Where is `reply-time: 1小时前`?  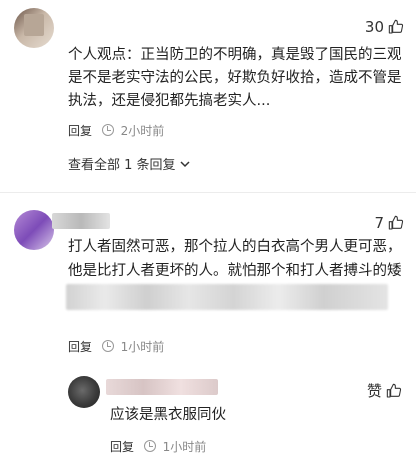
reply-time: 1小时前 is located at coordinates (184, 447).